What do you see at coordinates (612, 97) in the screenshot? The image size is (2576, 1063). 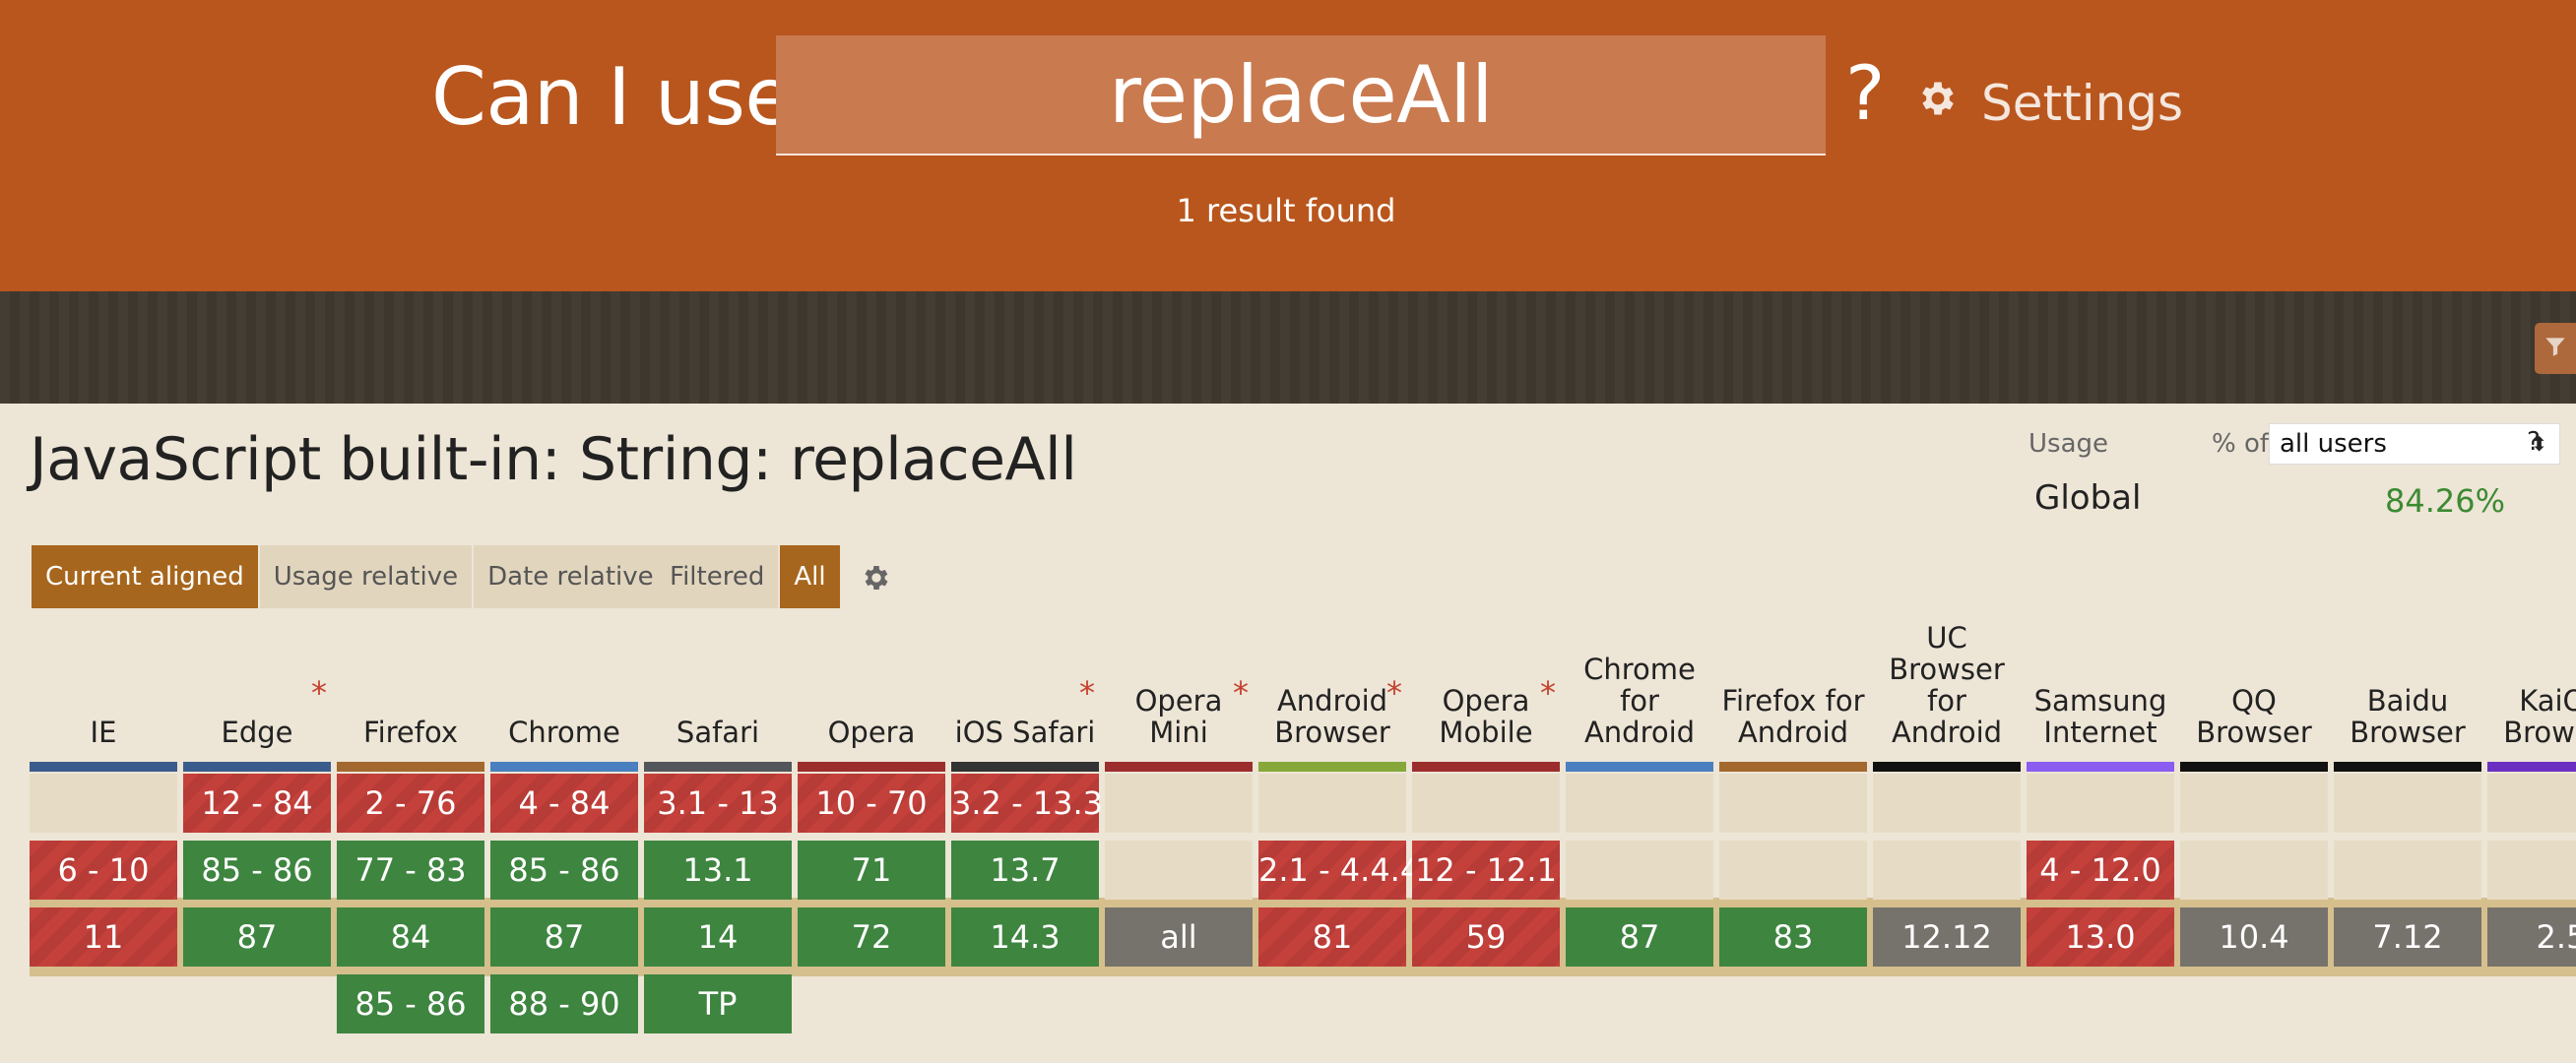 I see `site-brand: Can I use` at bounding box center [612, 97].